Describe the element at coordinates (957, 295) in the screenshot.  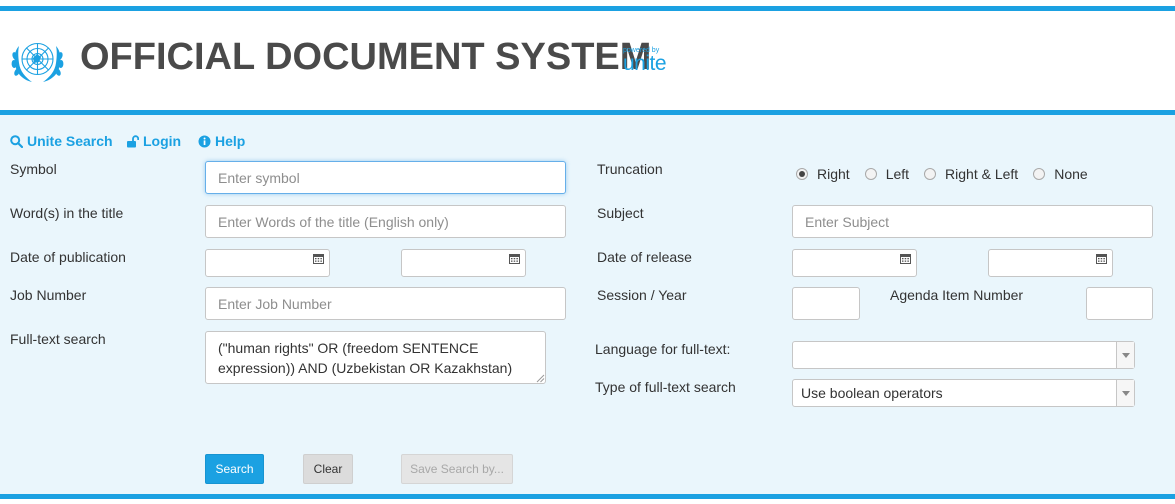
I see `agenda-item-label: Agenda Item Number` at that location.